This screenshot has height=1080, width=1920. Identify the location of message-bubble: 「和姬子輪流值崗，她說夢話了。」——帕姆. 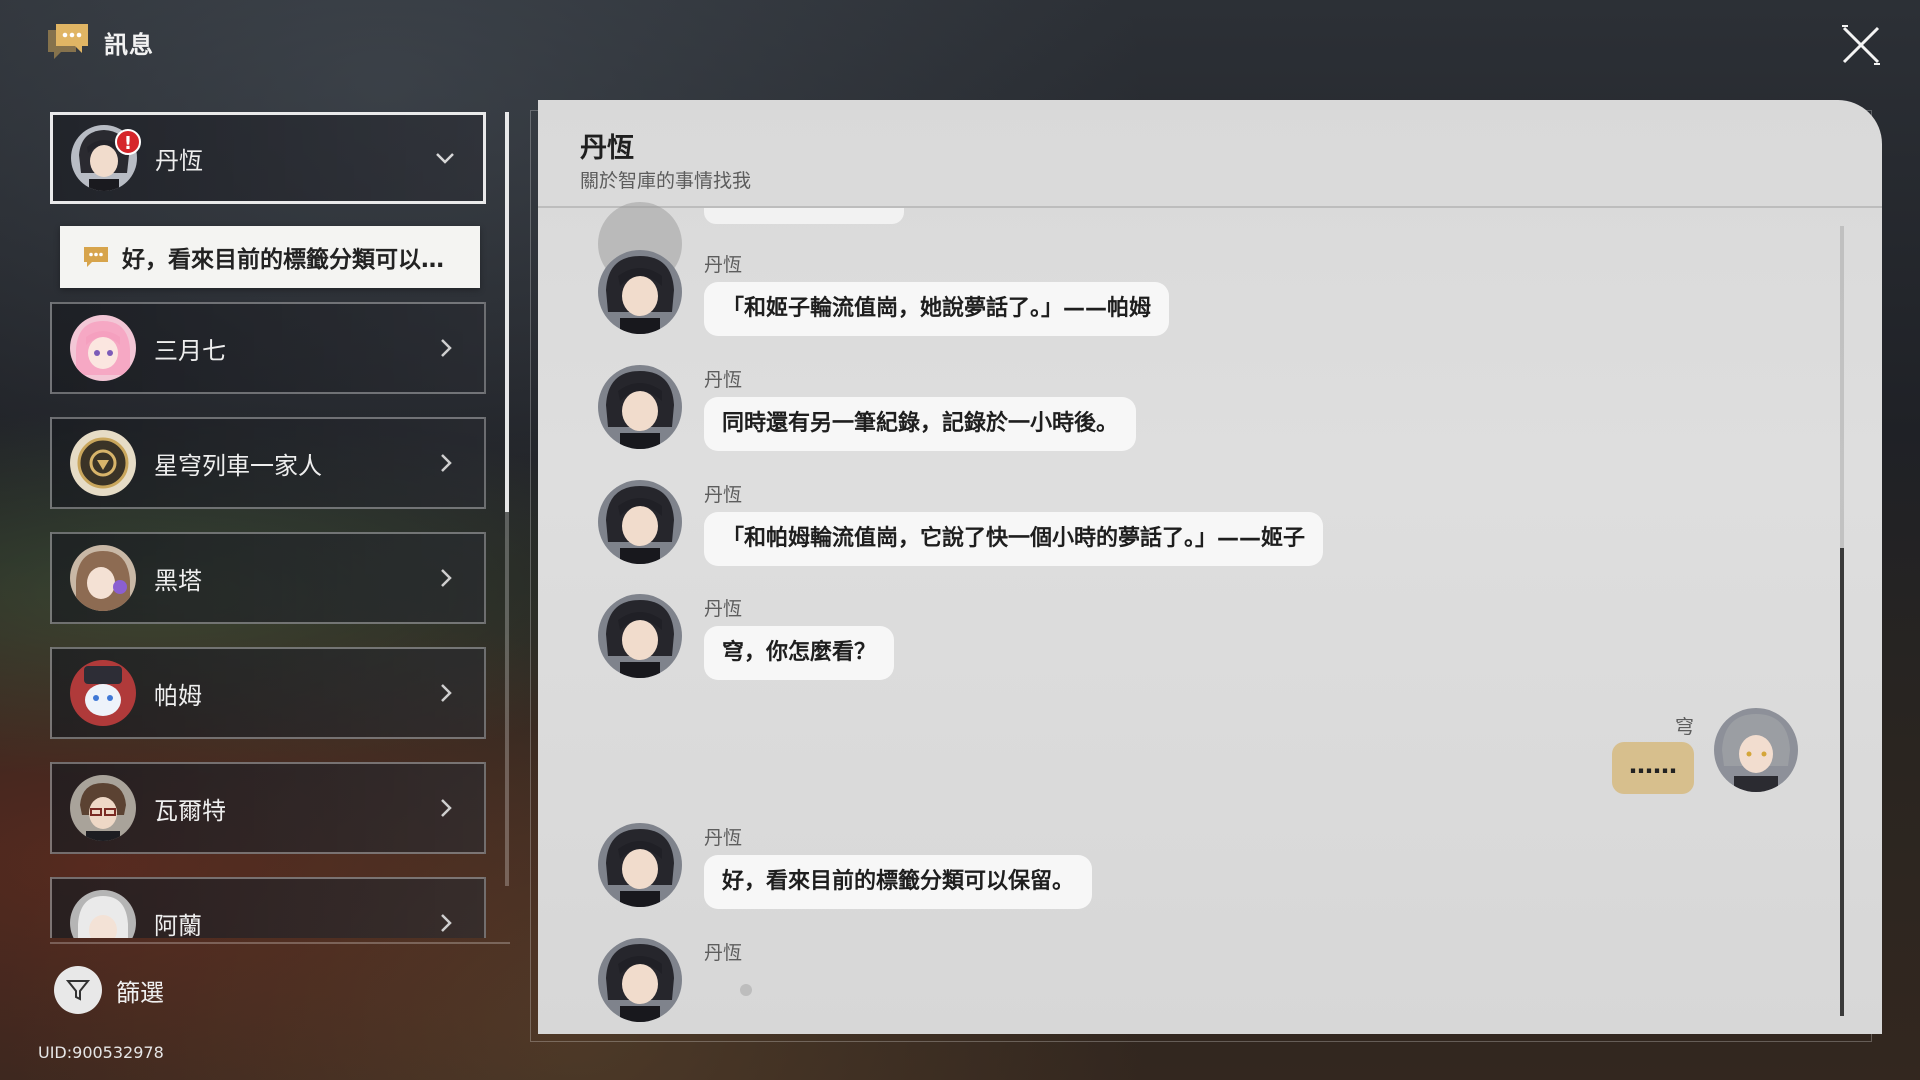
(937, 309).